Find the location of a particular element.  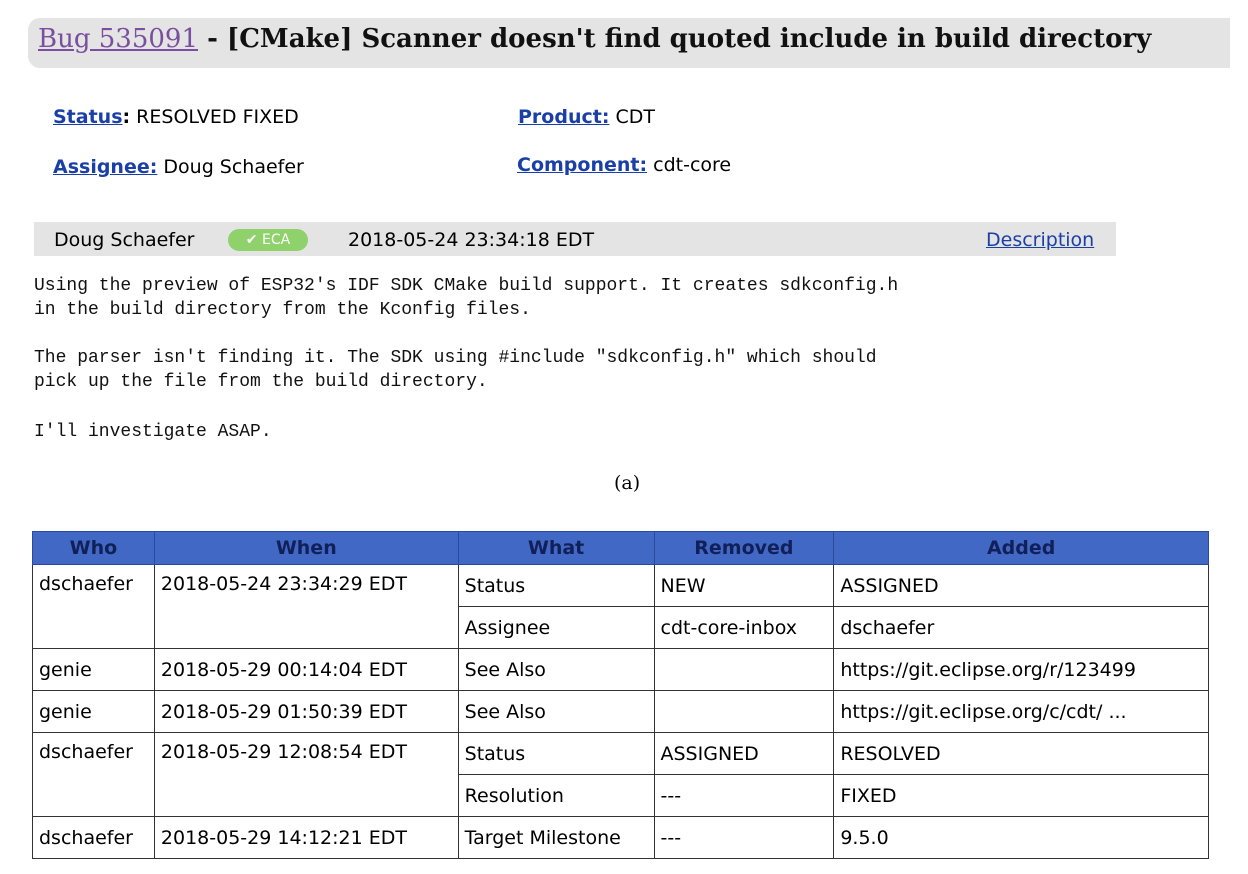

cell-when: 2018-05-29 00:14:04 EDT is located at coordinates (306, 669).